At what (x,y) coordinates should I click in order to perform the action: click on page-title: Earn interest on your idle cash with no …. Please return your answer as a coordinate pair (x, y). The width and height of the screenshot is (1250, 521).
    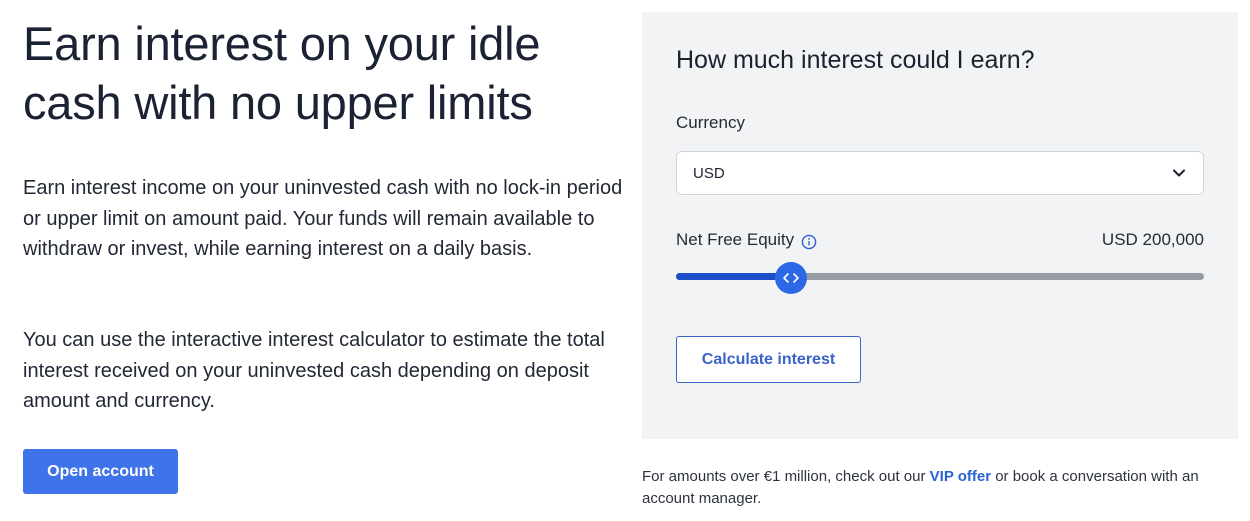
    Looking at the image, I should click on (323, 73).